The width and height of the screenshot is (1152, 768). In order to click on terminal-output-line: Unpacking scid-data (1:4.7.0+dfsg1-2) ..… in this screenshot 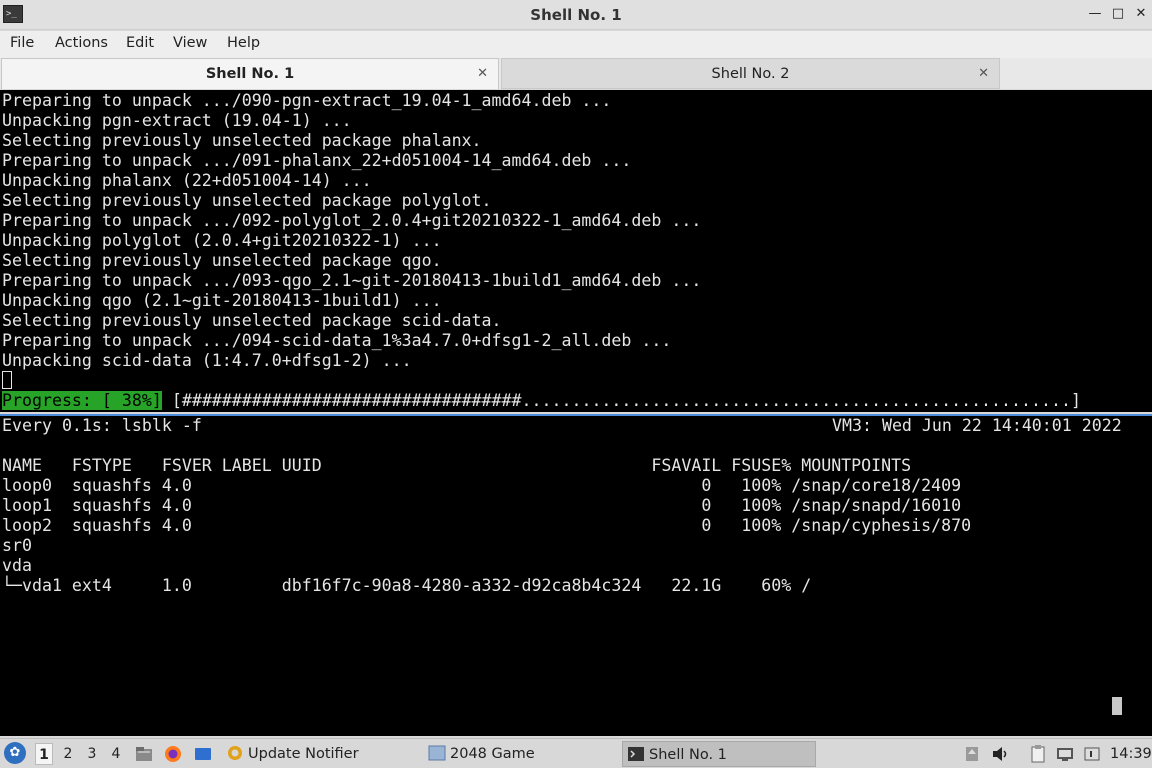, I will do `click(207, 360)`.